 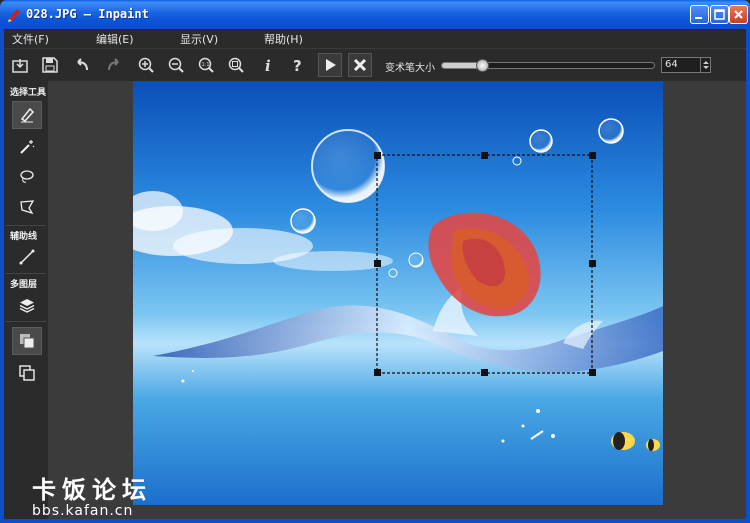 What do you see at coordinates (283, 39) in the screenshot?
I see `menu-help: 帮助(H)` at bounding box center [283, 39].